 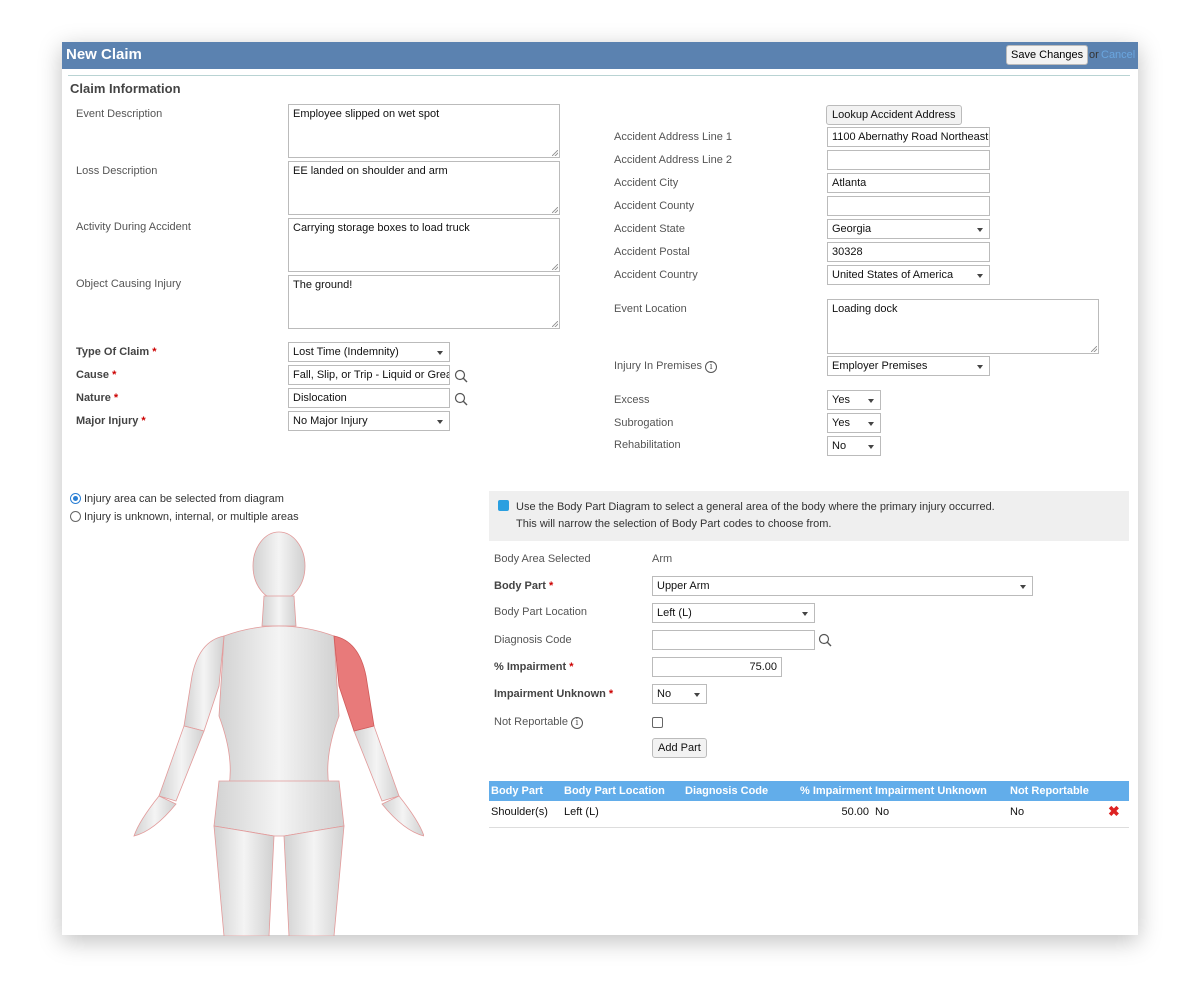 I want to click on cause-input: Fall, Slip, or Trip - Liquid or Grease, so click(x=369, y=375).